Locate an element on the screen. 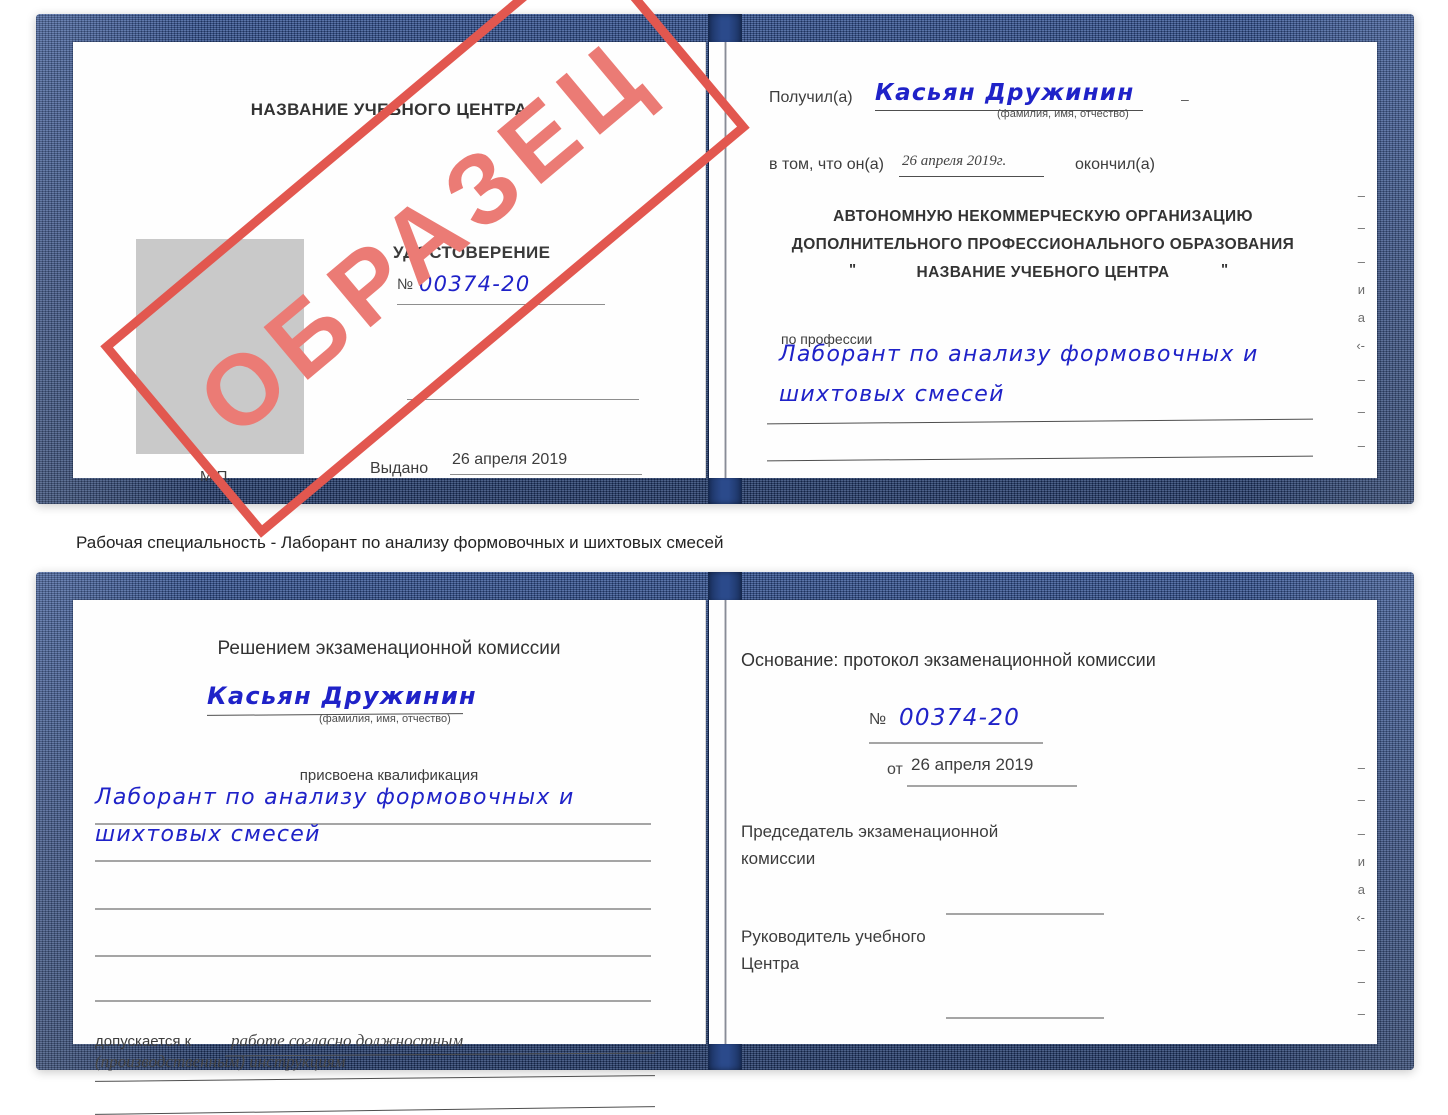 This screenshot has height=1115, width=1448. profession-rule-2-top is located at coordinates (1040, 458).